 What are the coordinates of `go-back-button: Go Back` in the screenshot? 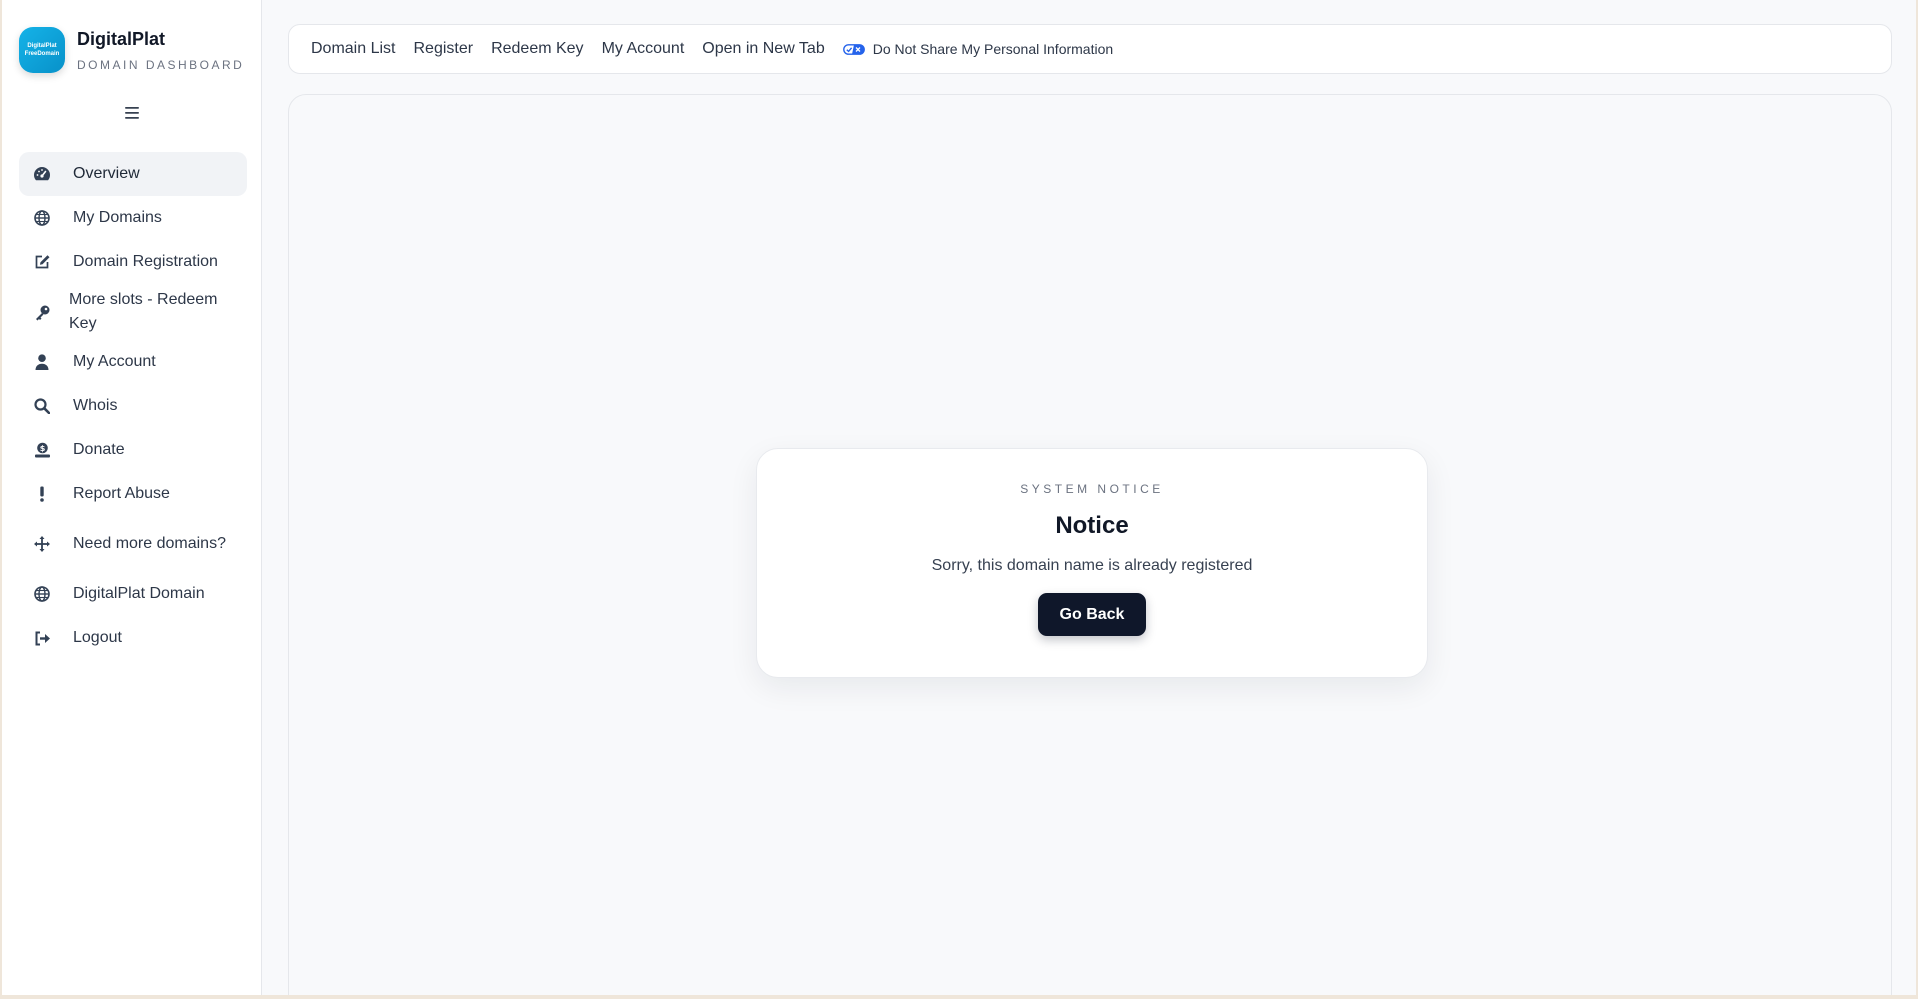 It's located at (1092, 614).